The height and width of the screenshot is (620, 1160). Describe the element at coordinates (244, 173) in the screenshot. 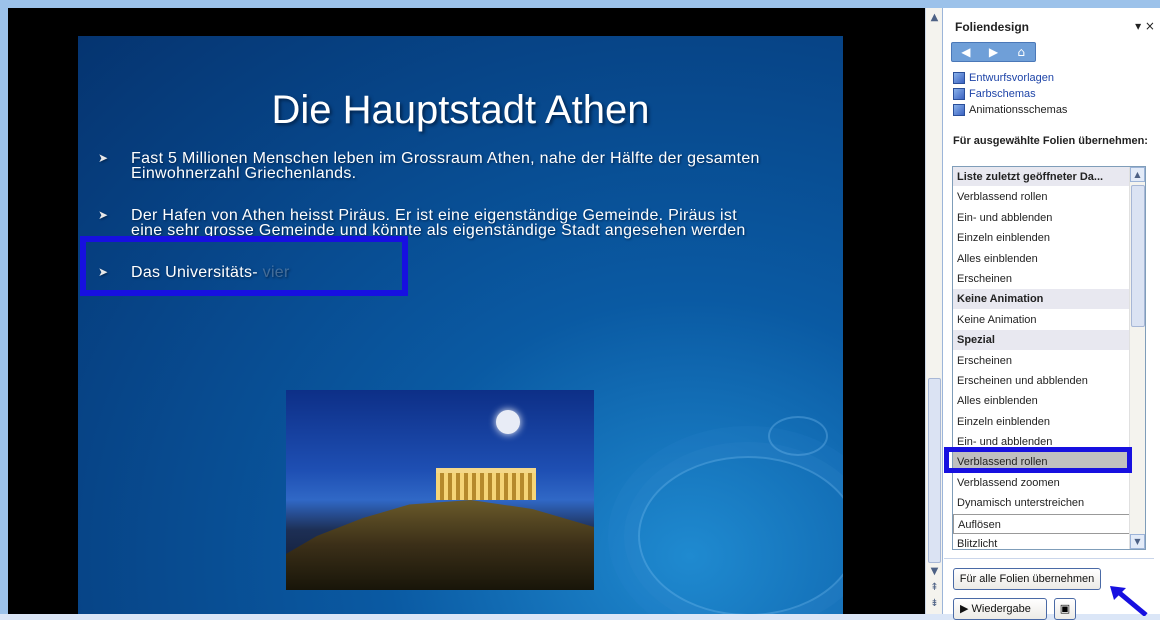

I see `bullet-1-line-2: Einwohnerzahl Griechenlands.` at that location.